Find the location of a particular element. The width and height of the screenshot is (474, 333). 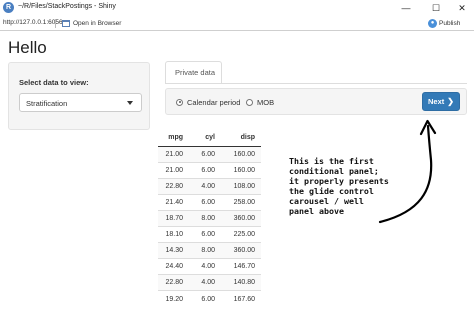

table-cell: 19.20 is located at coordinates (173, 298).